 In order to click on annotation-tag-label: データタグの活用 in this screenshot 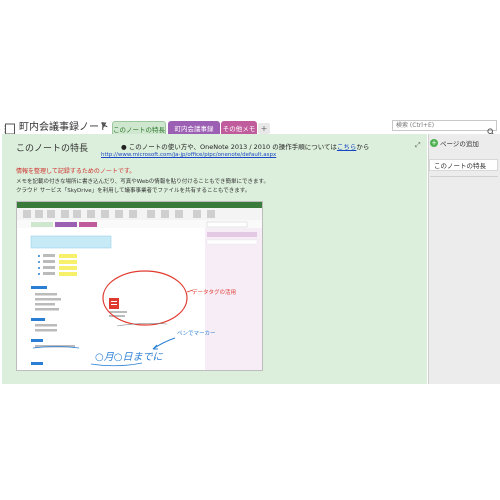, I will do `click(214, 292)`.